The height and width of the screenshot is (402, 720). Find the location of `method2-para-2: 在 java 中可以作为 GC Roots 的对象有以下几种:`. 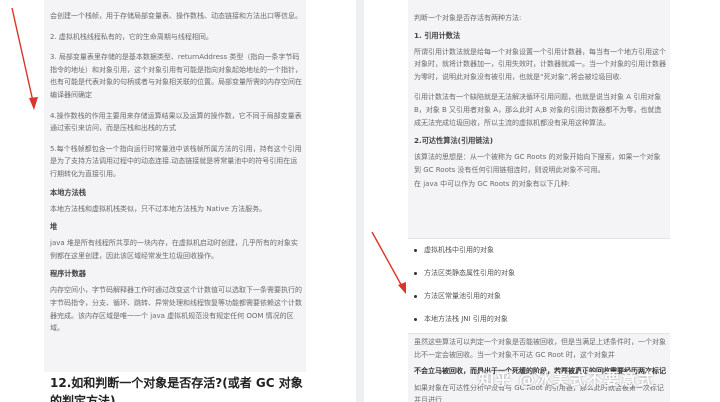

method2-para-2: 在 java 中可以作为 GC Roots 的对象有以下几种: is located at coordinates (492, 184).